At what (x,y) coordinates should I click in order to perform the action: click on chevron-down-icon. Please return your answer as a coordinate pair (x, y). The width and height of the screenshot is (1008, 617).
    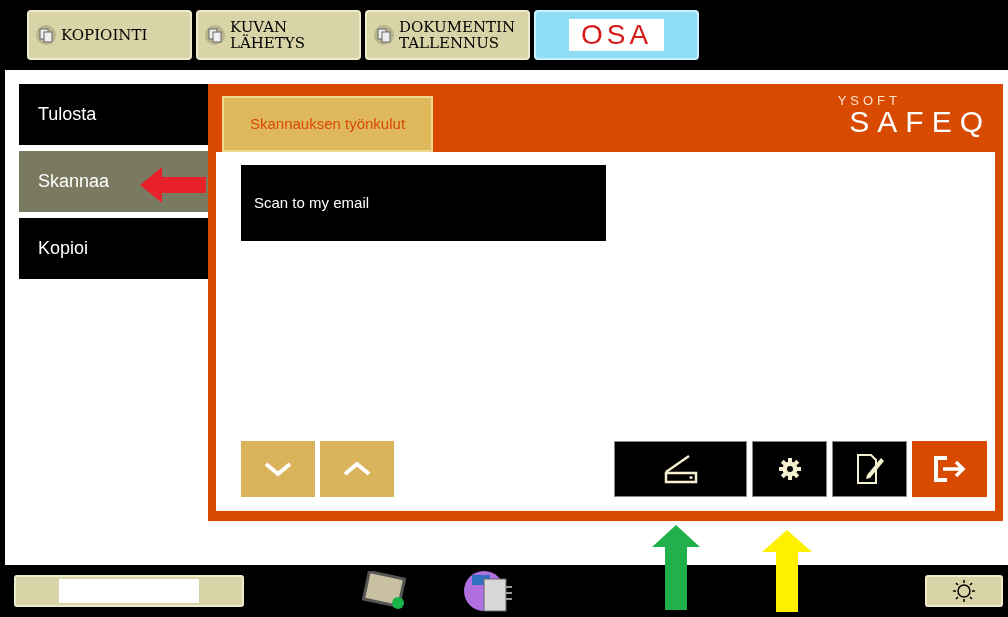
    Looking at the image, I should click on (278, 469).